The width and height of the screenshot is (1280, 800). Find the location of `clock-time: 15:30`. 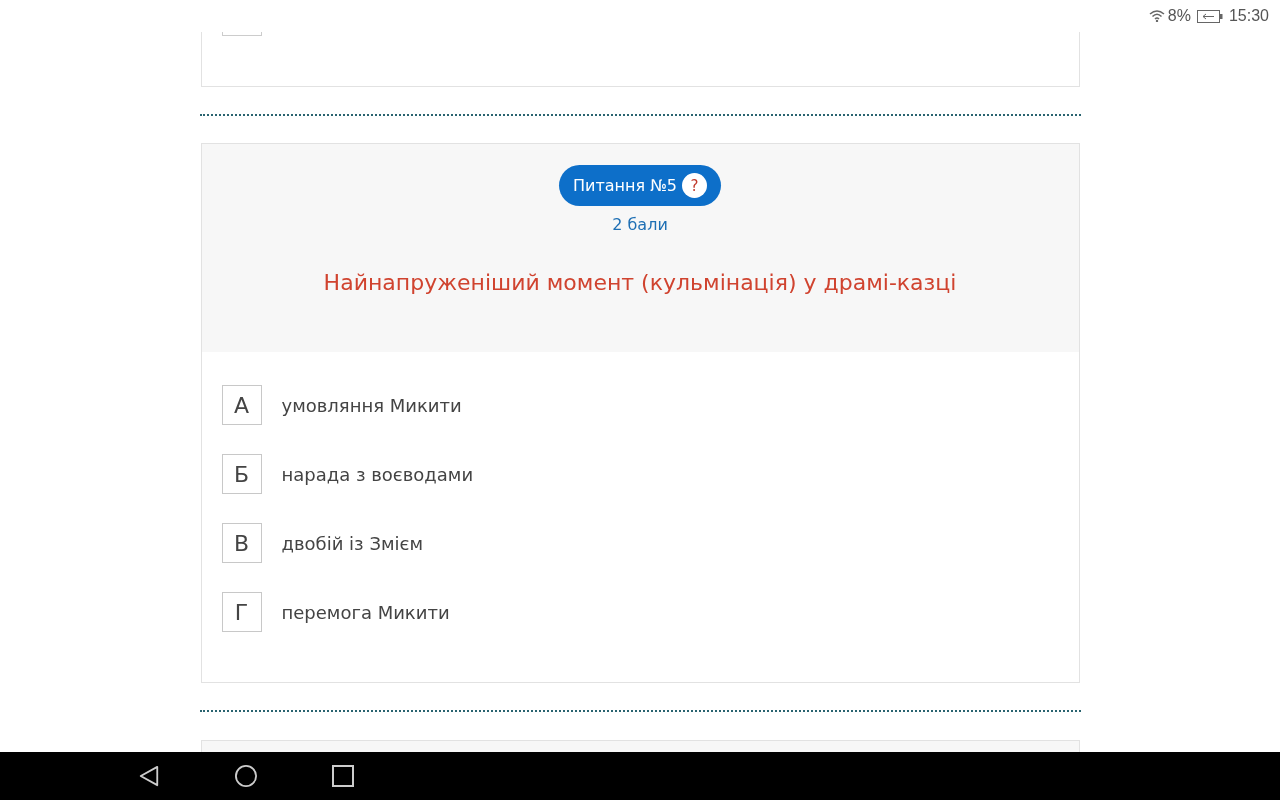

clock-time: 15:30 is located at coordinates (1248, 16).